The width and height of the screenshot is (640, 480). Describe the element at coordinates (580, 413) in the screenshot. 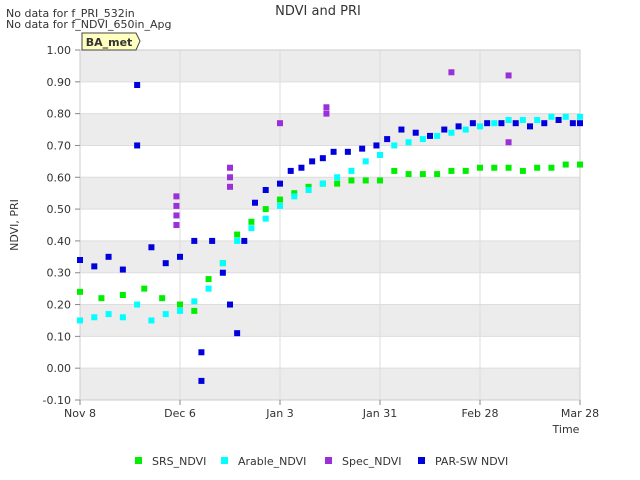

I see `x-tick-label: Mar 28` at that location.